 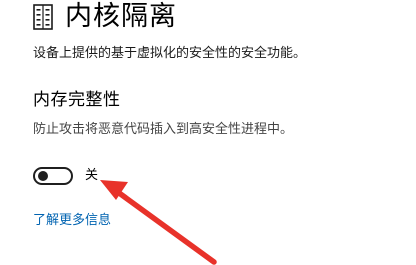 I want to click on toggle-state-label: 关, so click(x=92, y=175).